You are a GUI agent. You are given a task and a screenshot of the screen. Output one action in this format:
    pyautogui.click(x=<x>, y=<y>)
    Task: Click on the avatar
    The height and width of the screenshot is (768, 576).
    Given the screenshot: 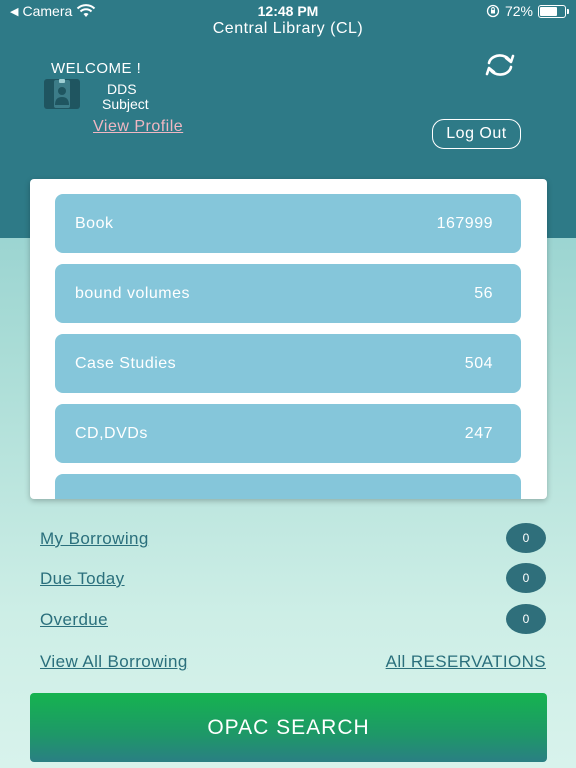 What is the action you would take?
    pyautogui.click(x=62, y=94)
    